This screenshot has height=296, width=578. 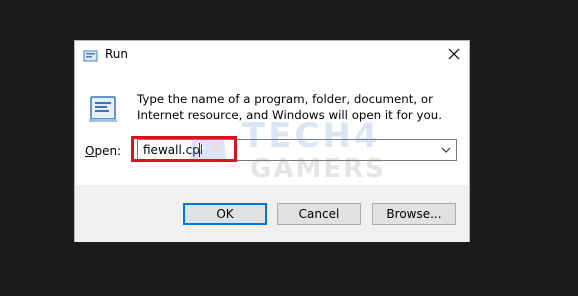 What do you see at coordinates (454, 54) in the screenshot?
I see `close-icon` at bounding box center [454, 54].